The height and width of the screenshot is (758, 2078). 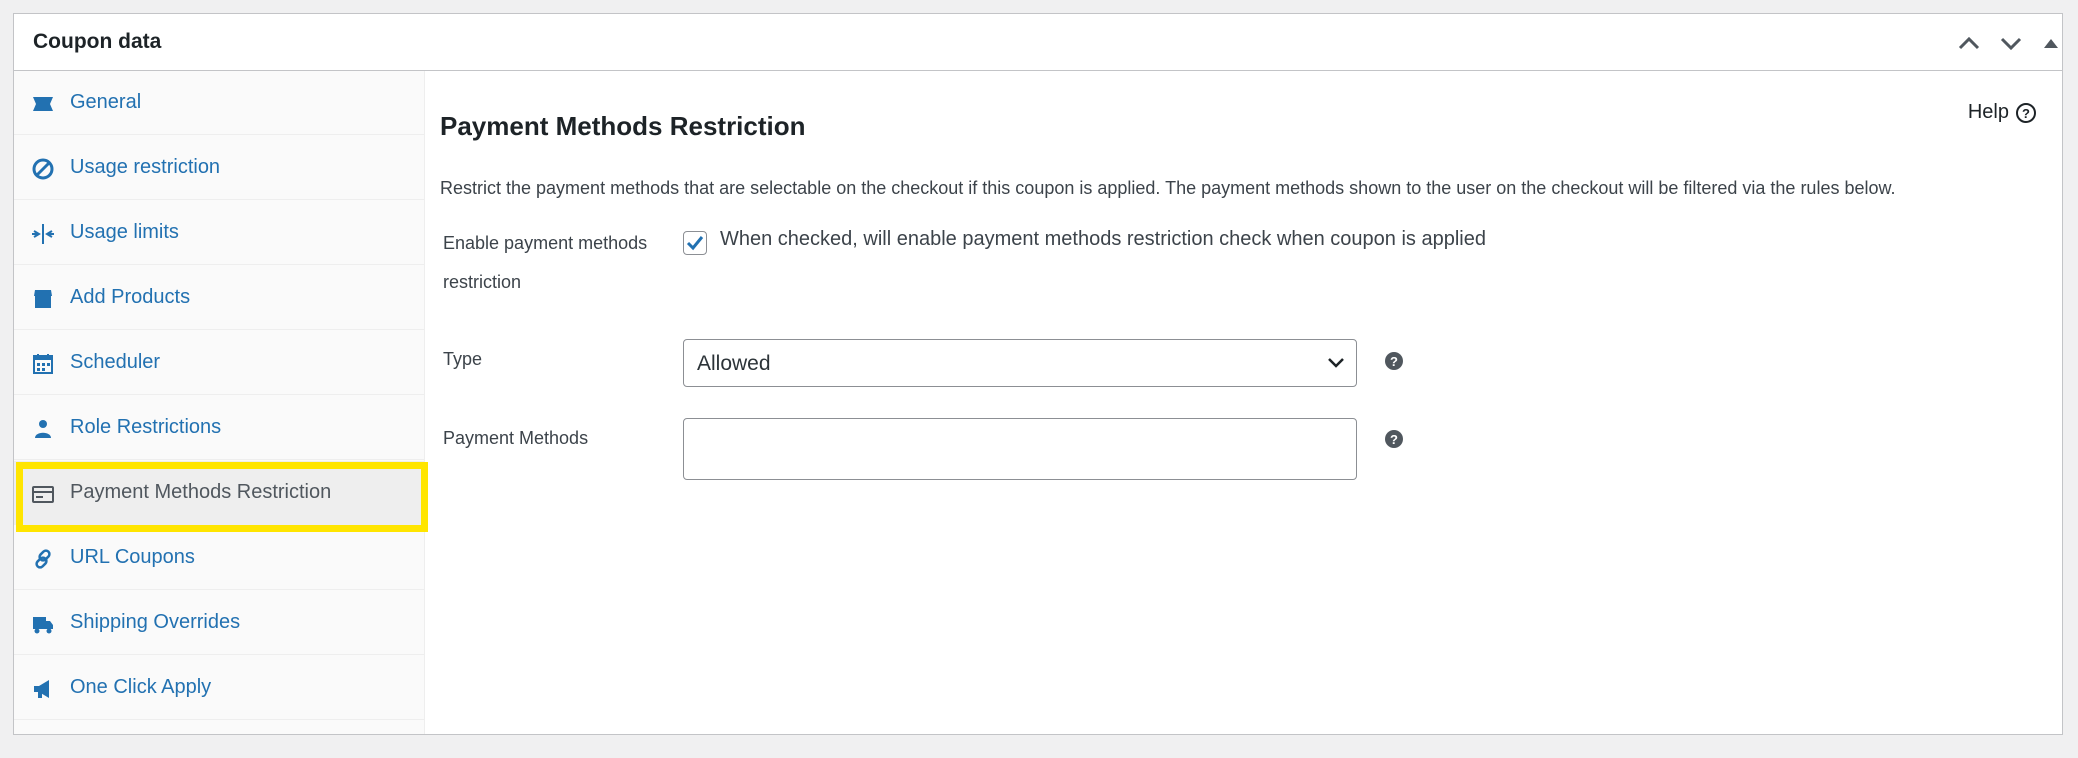 What do you see at coordinates (132, 557) in the screenshot?
I see `tab-label: URL Coupons` at bounding box center [132, 557].